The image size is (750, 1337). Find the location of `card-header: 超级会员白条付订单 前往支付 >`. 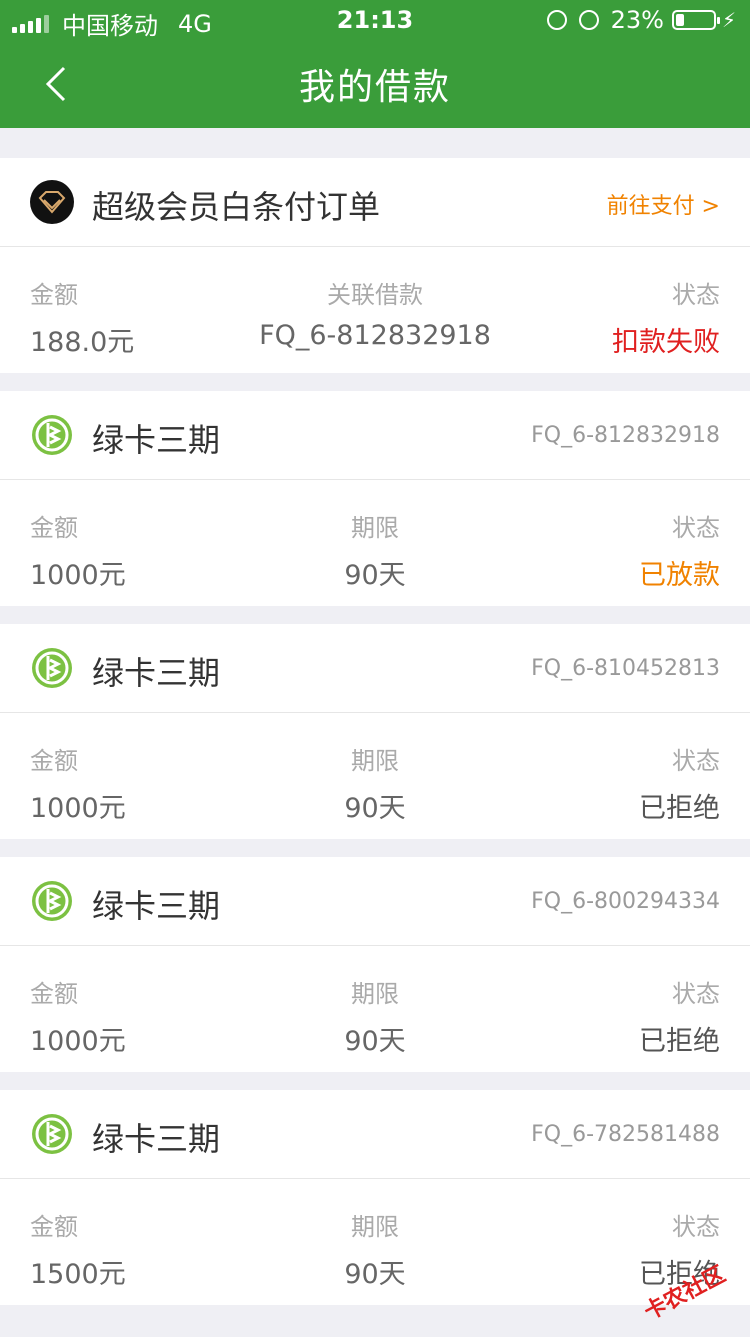

card-header: 超级会员白条付订单 前往支付 > is located at coordinates (375, 202).